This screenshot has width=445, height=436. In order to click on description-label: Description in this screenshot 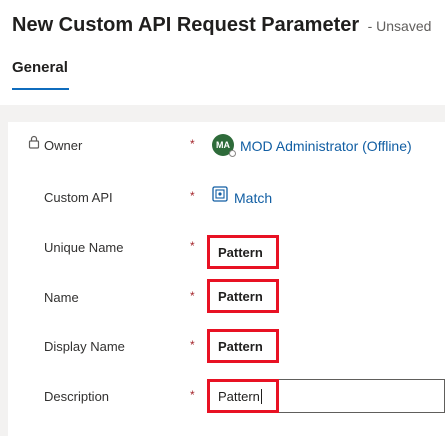, I will do `click(77, 396)`.